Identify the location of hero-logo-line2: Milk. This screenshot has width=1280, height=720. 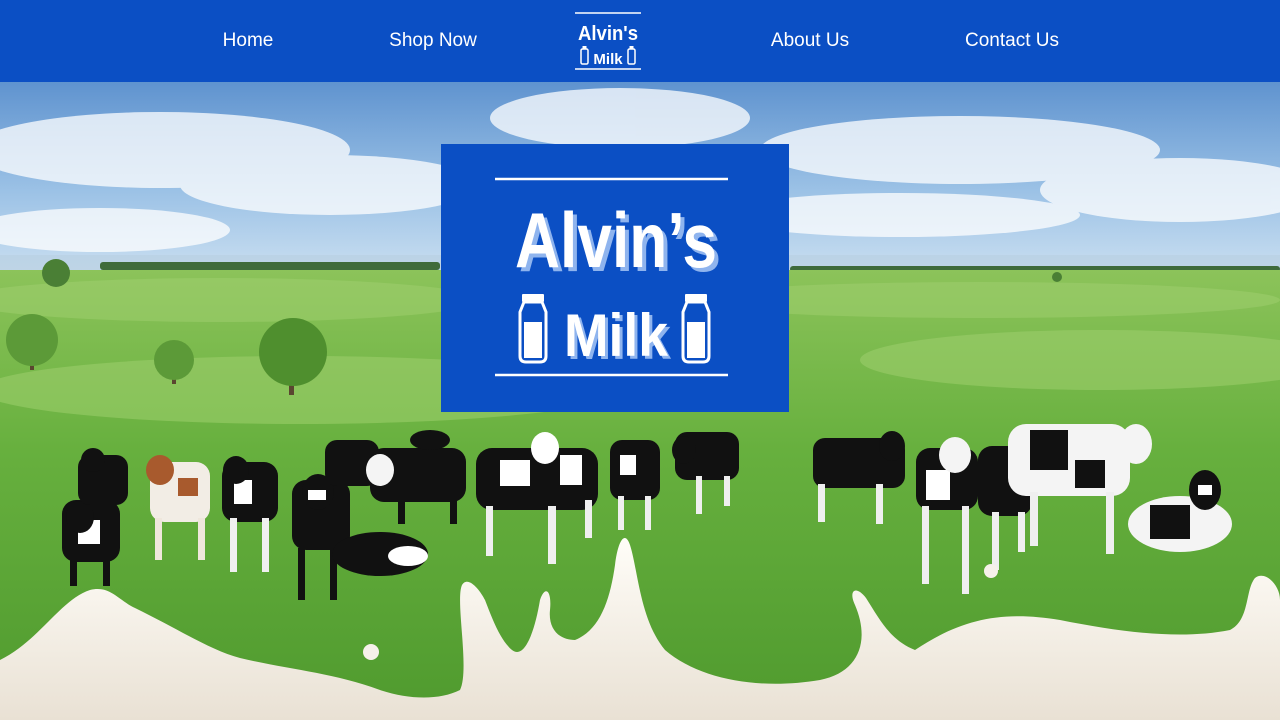
(616, 335).